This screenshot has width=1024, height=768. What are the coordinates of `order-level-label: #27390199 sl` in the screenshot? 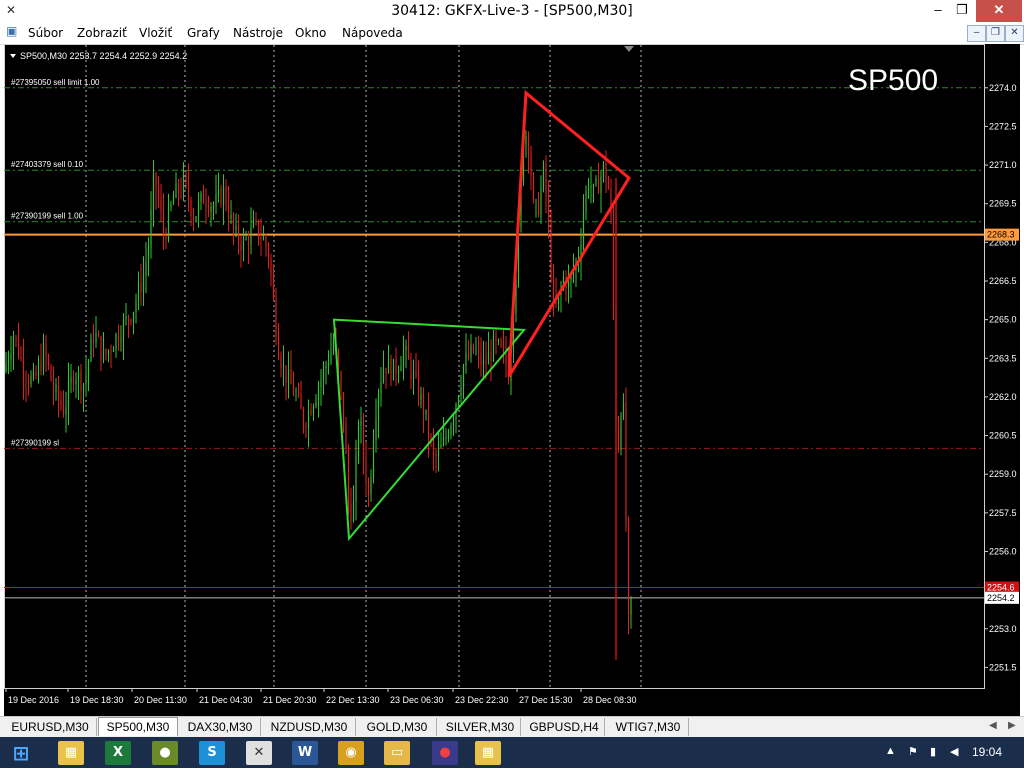 It's located at (35, 442).